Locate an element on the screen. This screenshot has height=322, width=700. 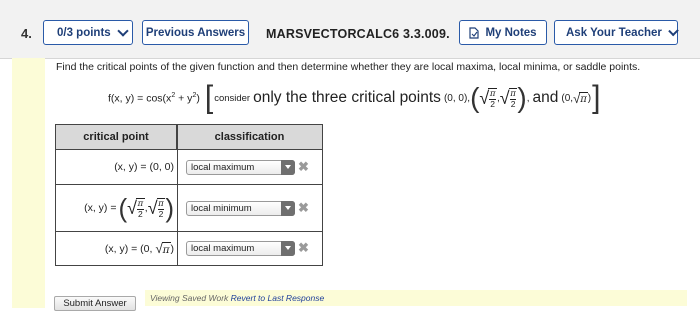
point-prefix: (x, y) = is located at coordinates (100, 208).